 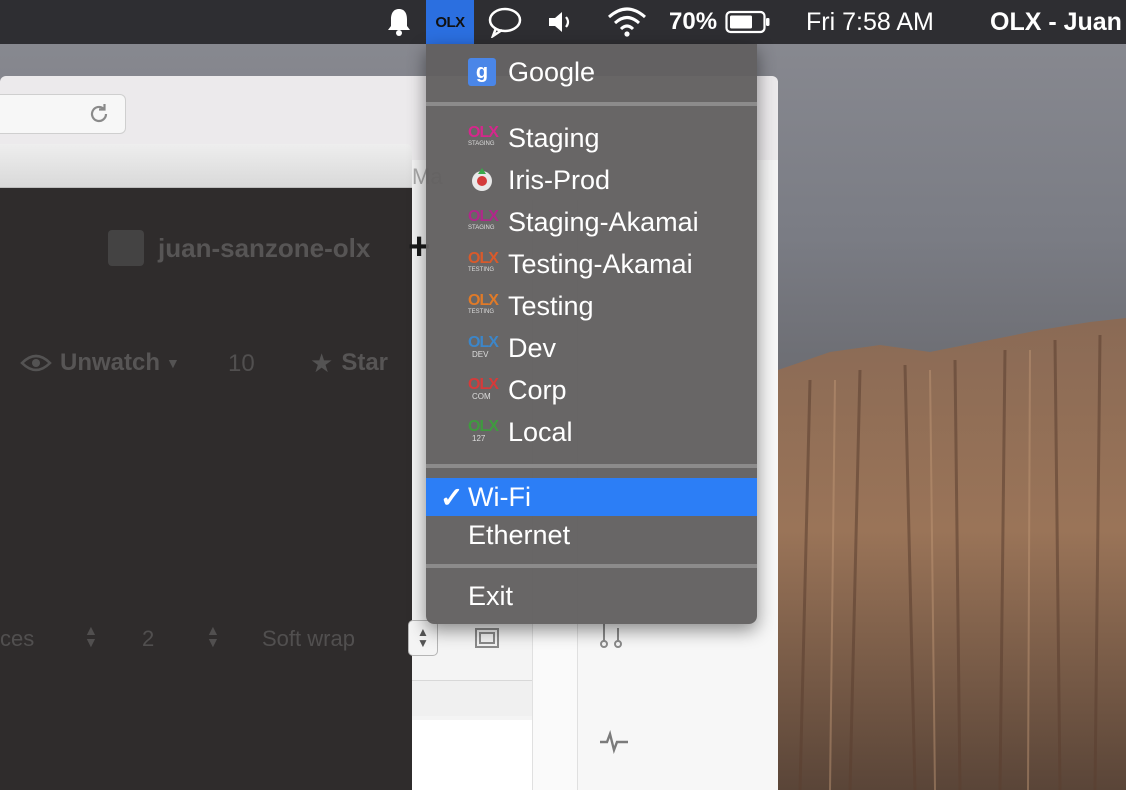 I want to click on menu-item-local: OLX 127 Local, so click(x=591, y=432).